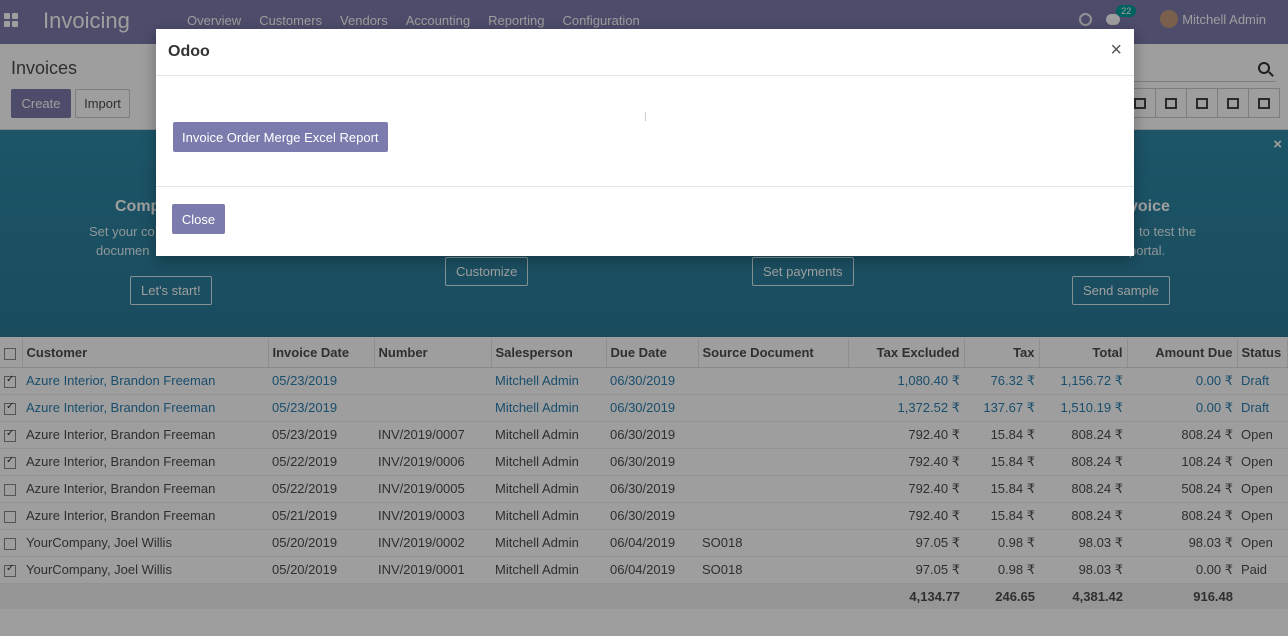  Describe the element at coordinates (645, 116) in the screenshot. I see `divider` at that location.